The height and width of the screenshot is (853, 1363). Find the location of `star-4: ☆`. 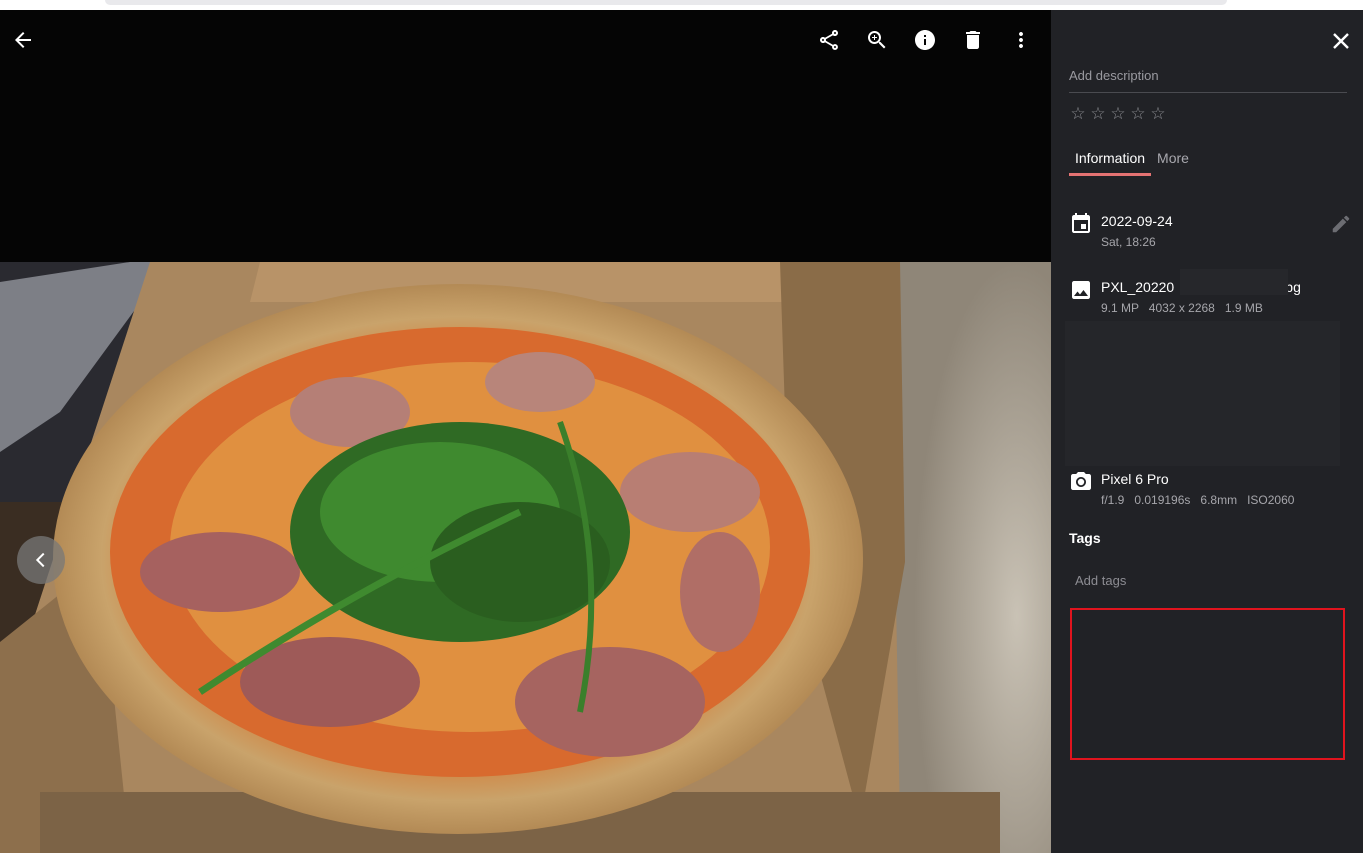

star-4: ☆ is located at coordinates (1138, 114).